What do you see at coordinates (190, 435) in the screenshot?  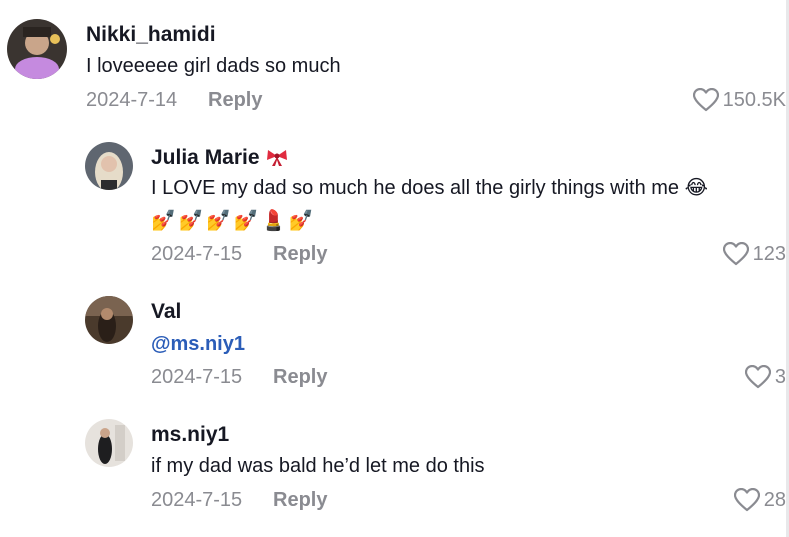 I see `comment-username: ms.niy1` at bounding box center [190, 435].